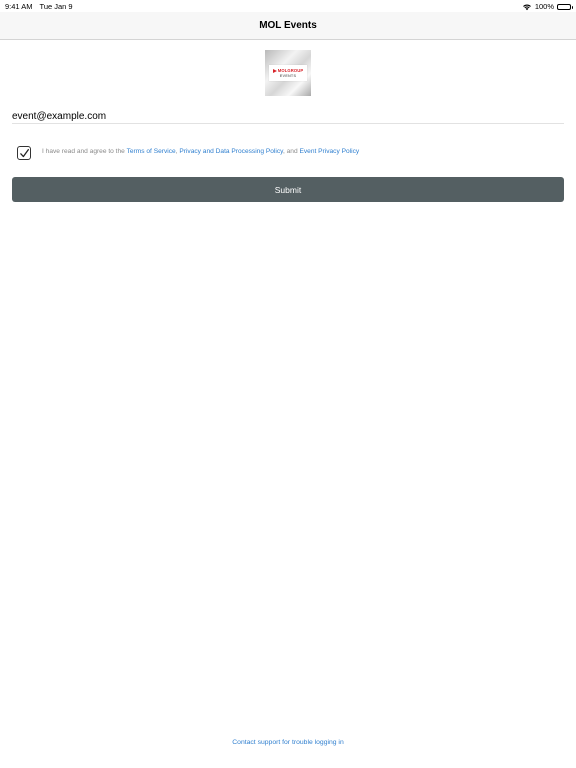  I want to click on nav-bar: MOL Events, so click(288, 26).